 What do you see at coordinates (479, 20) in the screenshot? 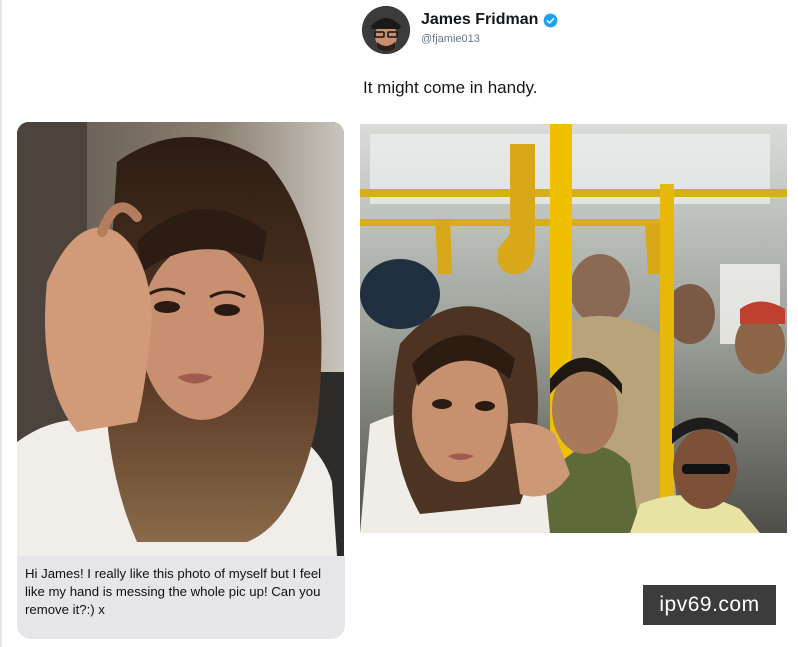
I see `author-name: James Fridman` at bounding box center [479, 20].